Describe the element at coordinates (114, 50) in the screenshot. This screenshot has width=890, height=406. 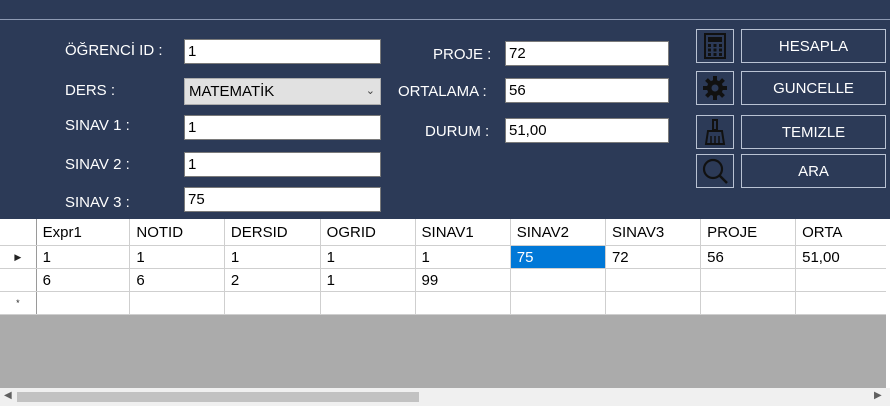
I see `ogrenci-id-label: ÖĞRENCİ ID :` at that location.